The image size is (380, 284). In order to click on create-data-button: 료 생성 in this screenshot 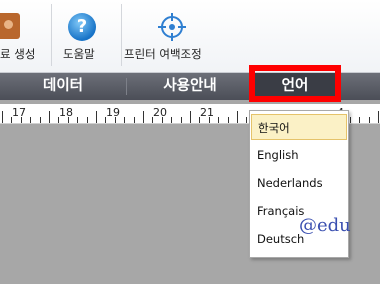, I will do `click(25, 36)`.